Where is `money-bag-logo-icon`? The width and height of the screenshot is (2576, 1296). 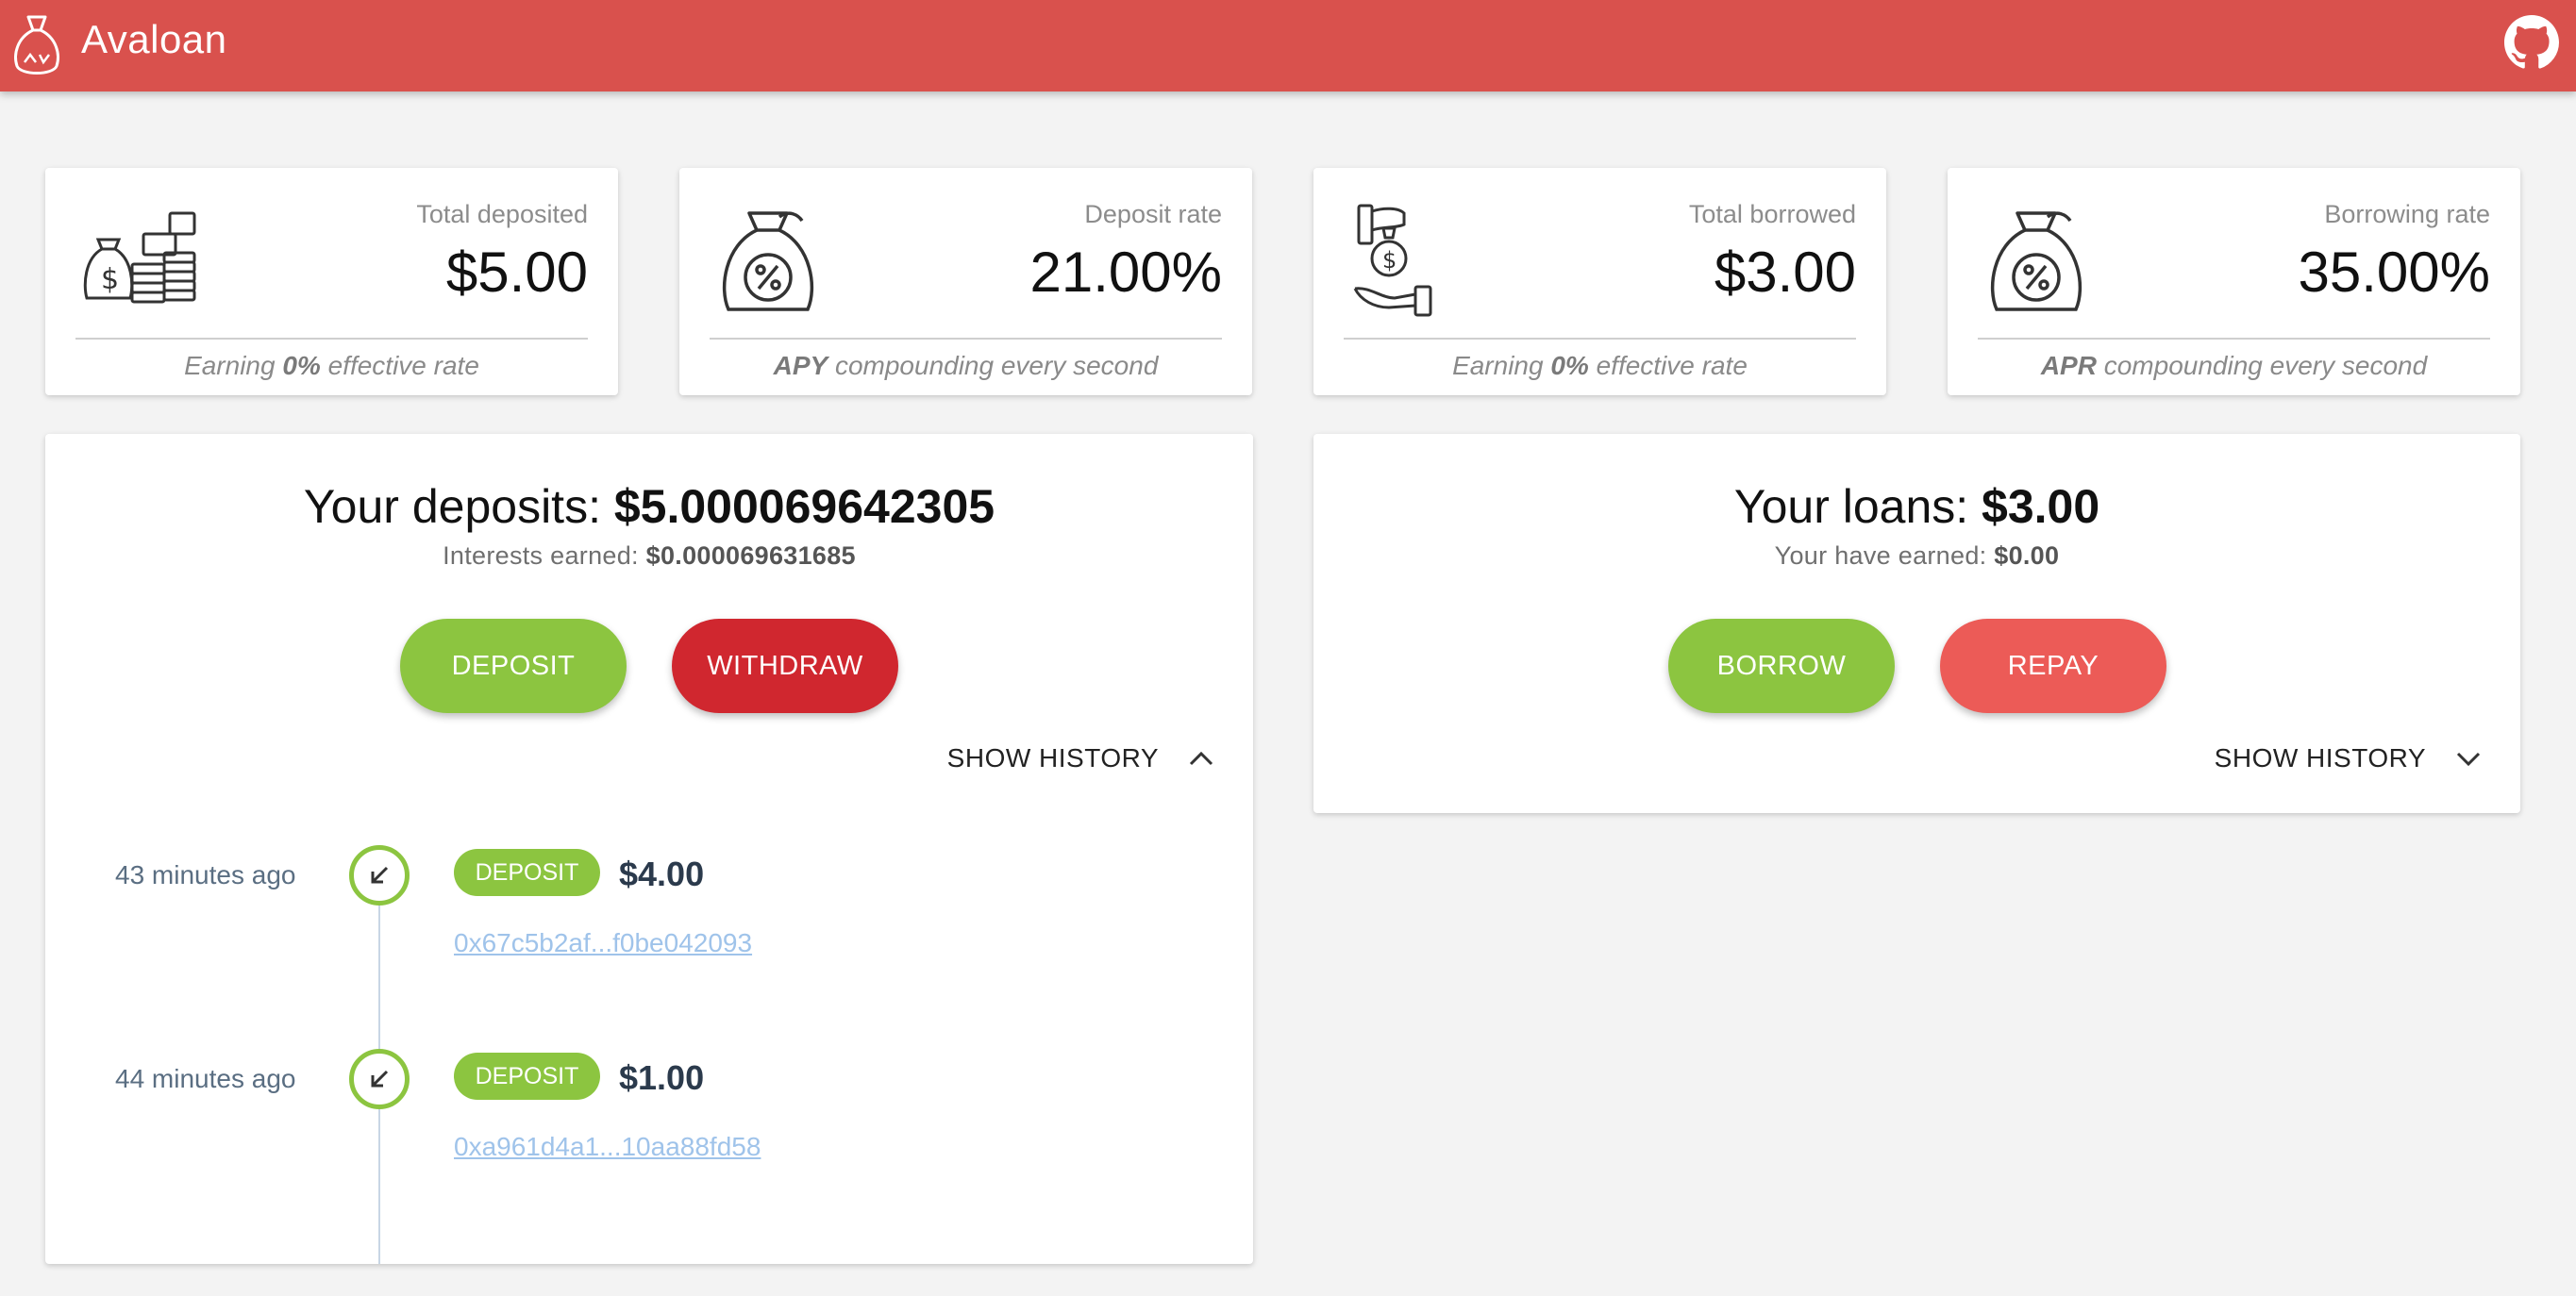
money-bag-logo-icon is located at coordinates (36, 44).